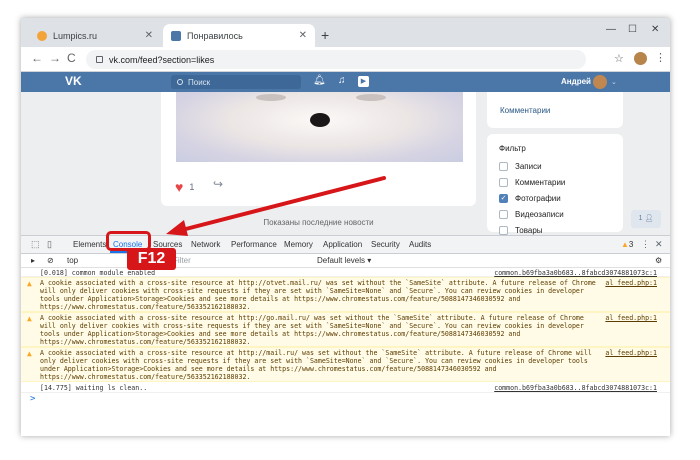 Image resolution: width=700 pixels, height=460 pixels. Describe the element at coordinates (276, 206) in the screenshot. I see `annotation-arrow` at that location.